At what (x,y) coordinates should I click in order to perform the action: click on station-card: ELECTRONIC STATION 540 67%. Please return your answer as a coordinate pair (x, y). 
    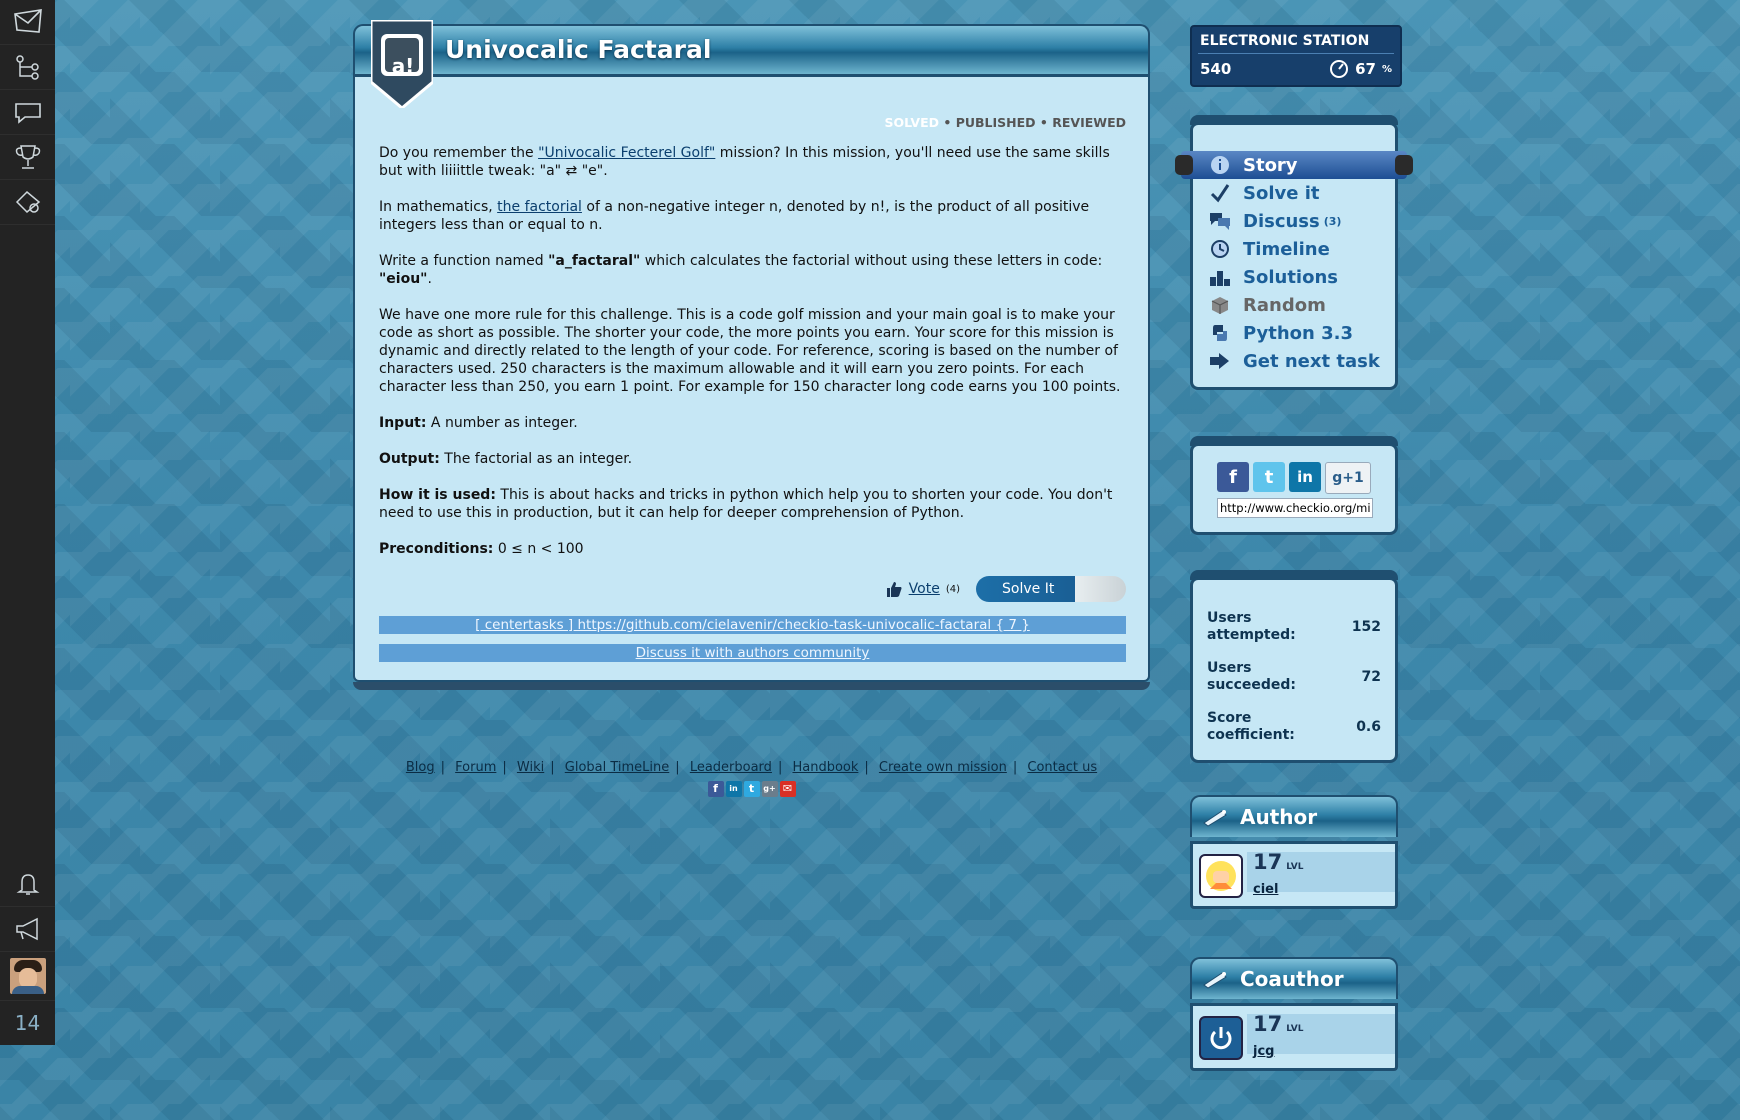
    Looking at the image, I should click on (1296, 56).